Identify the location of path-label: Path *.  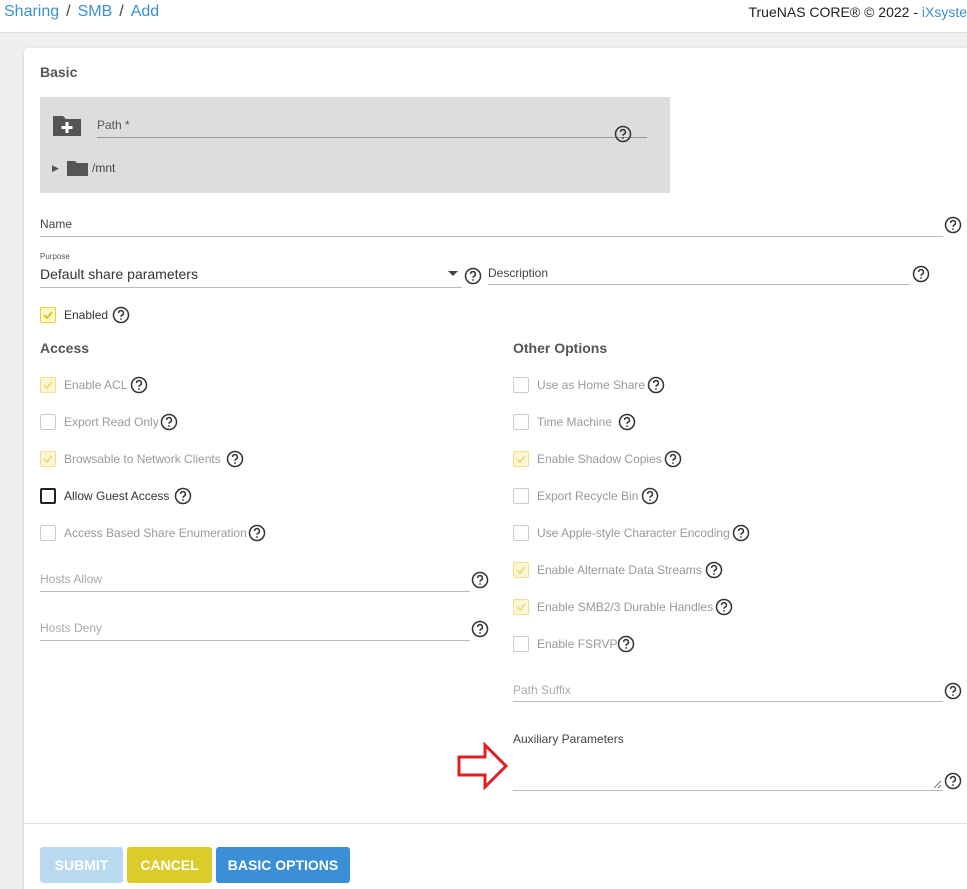
(113, 125).